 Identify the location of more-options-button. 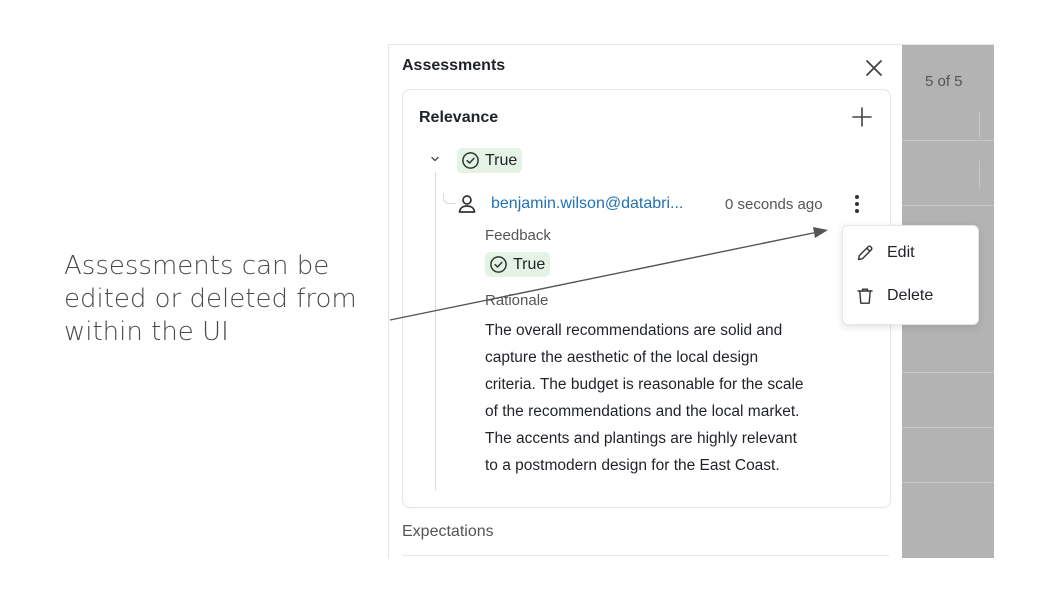
(857, 204).